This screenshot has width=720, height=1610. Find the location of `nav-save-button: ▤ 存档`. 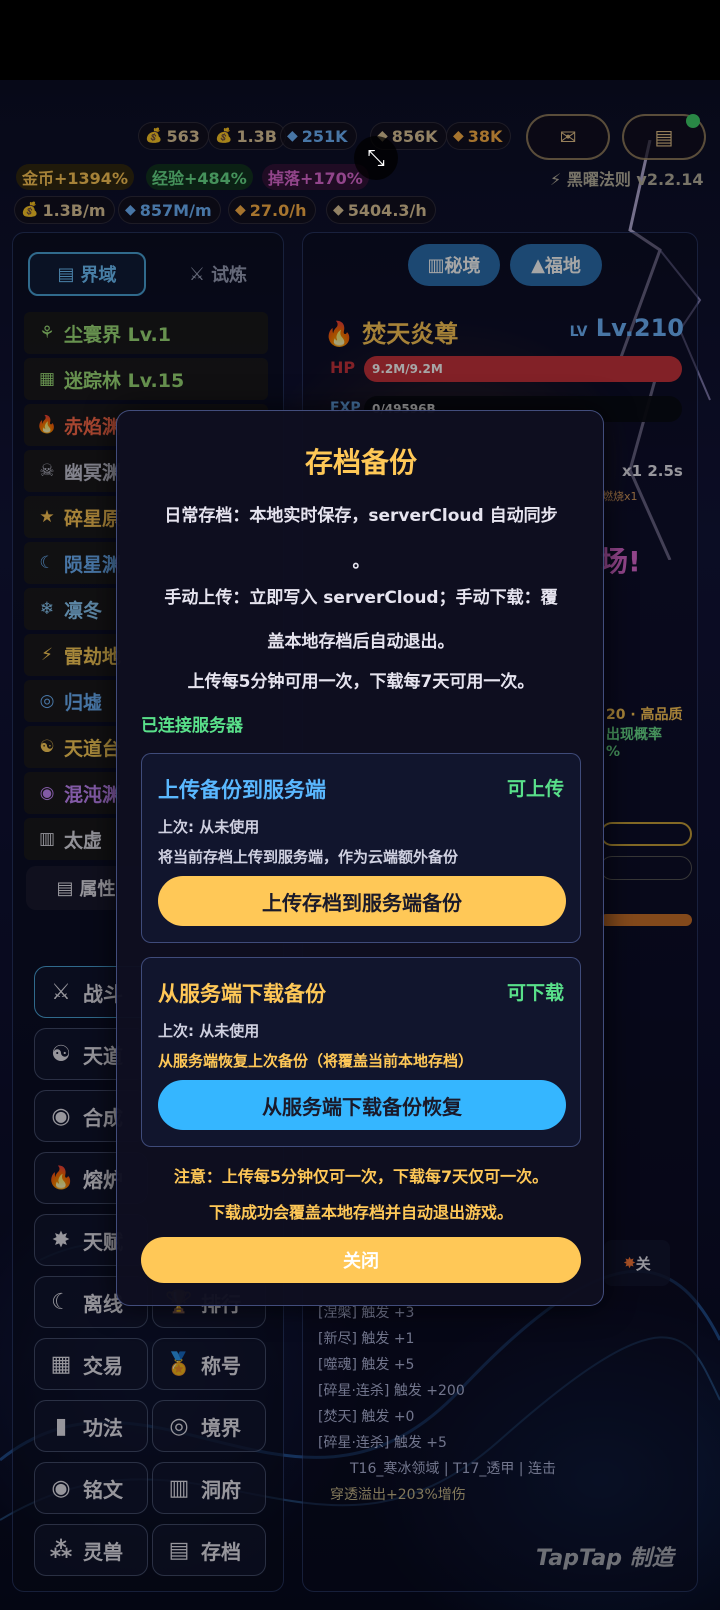

nav-save-button: ▤ 存档 is located at coordinates (209, 1550).